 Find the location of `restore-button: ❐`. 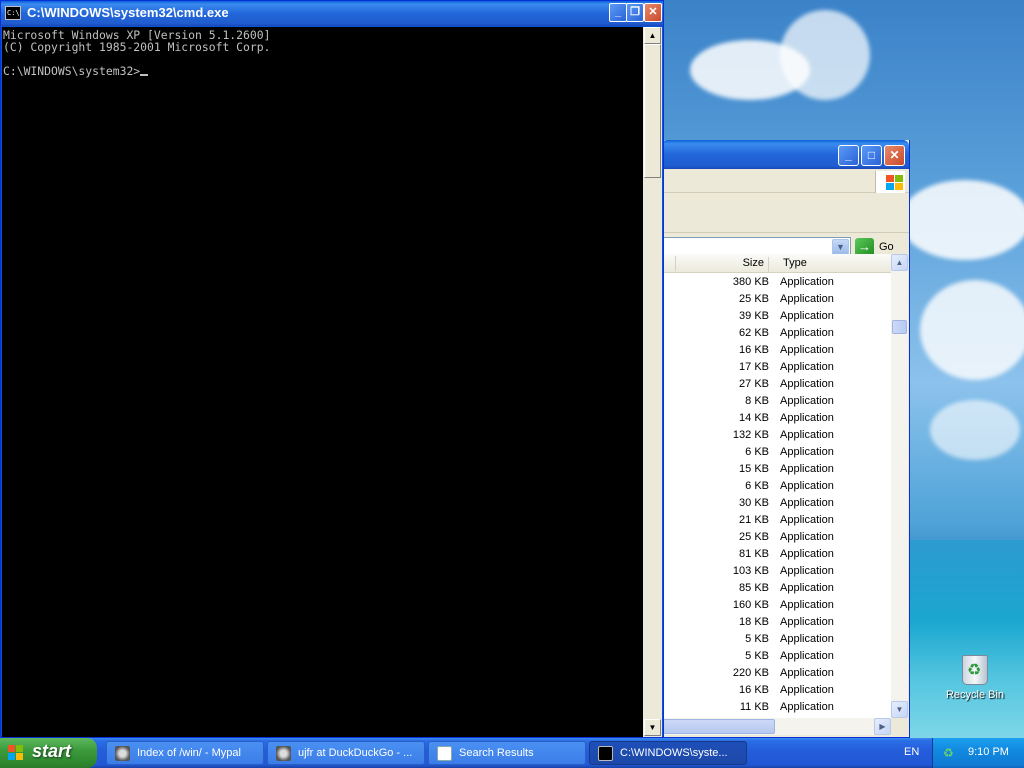

restore-button: ❐ is located at coordinates (635, 12).